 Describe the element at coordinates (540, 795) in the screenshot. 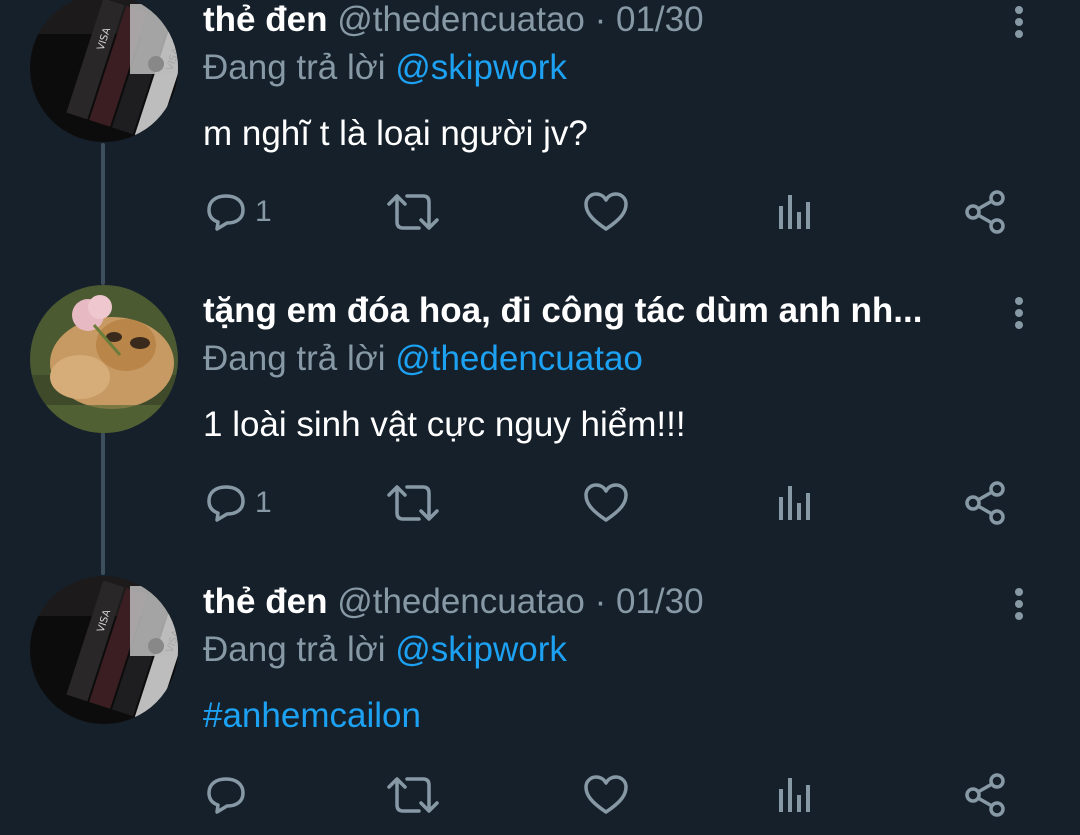

I see `tweet-actions` at that location.